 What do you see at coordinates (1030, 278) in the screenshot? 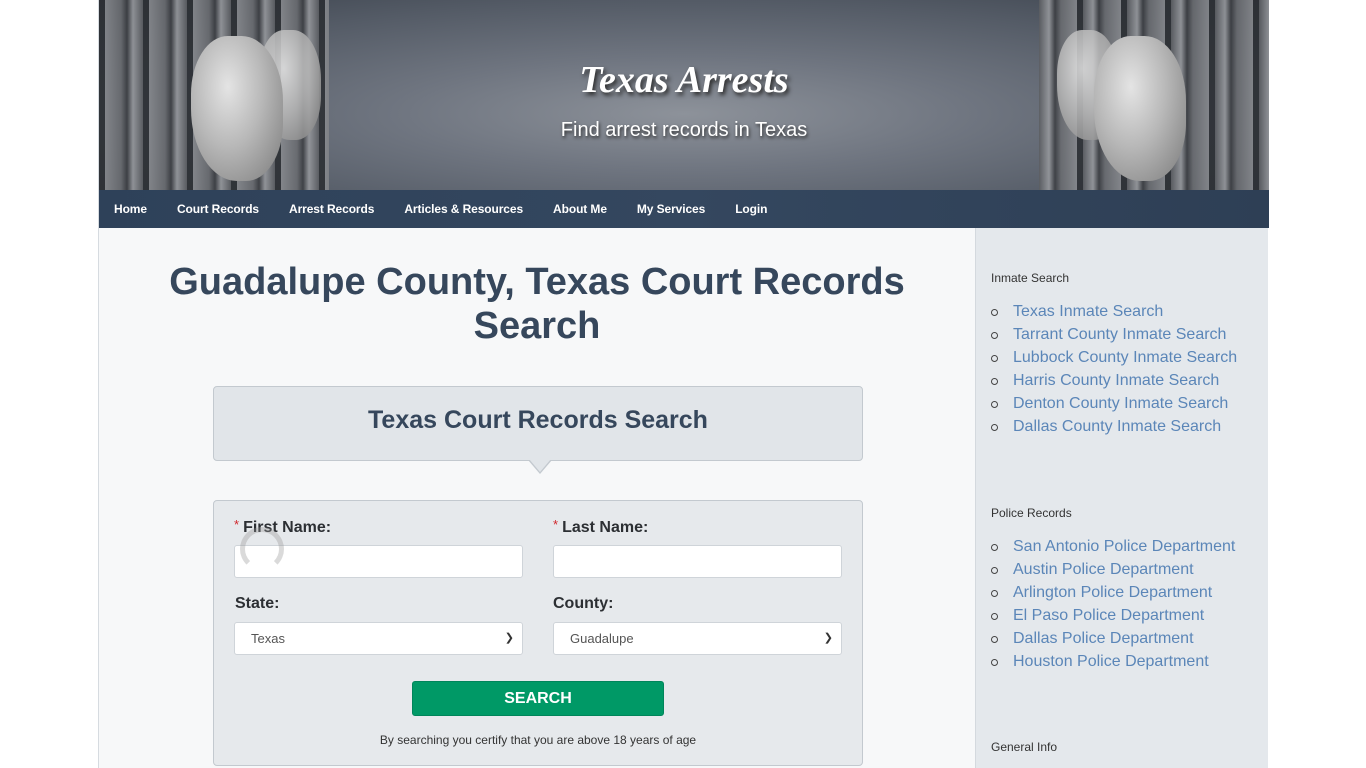
I see `sidebar-heading-inmate-search: Inmate Search` at bounding box center [1030, 278].